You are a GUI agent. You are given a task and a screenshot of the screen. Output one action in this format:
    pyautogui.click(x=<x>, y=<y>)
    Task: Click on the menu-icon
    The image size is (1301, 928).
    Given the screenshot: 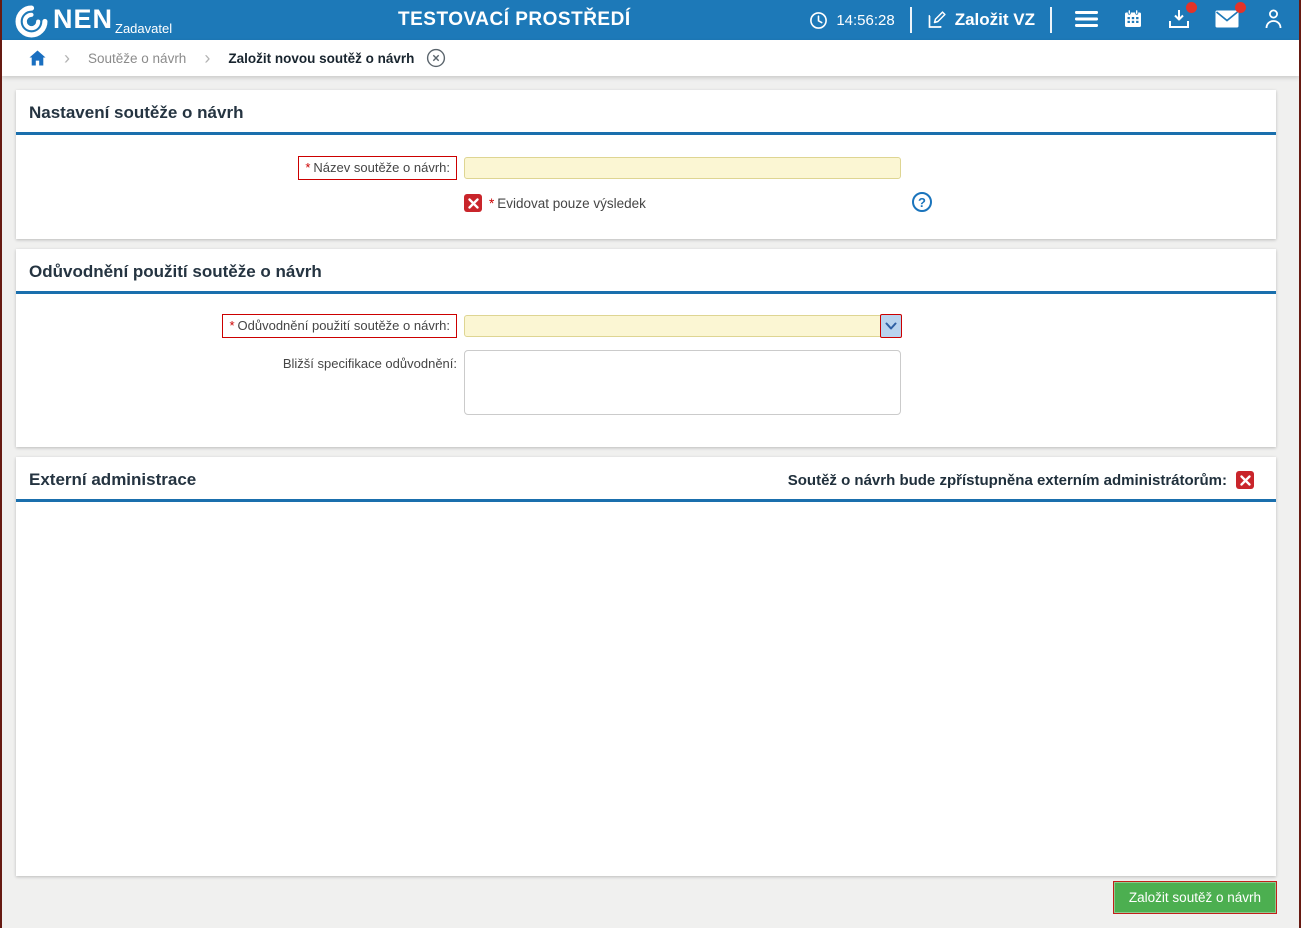 What is the action you would take?
    pyautogui.click(x=1086, y=18)
    